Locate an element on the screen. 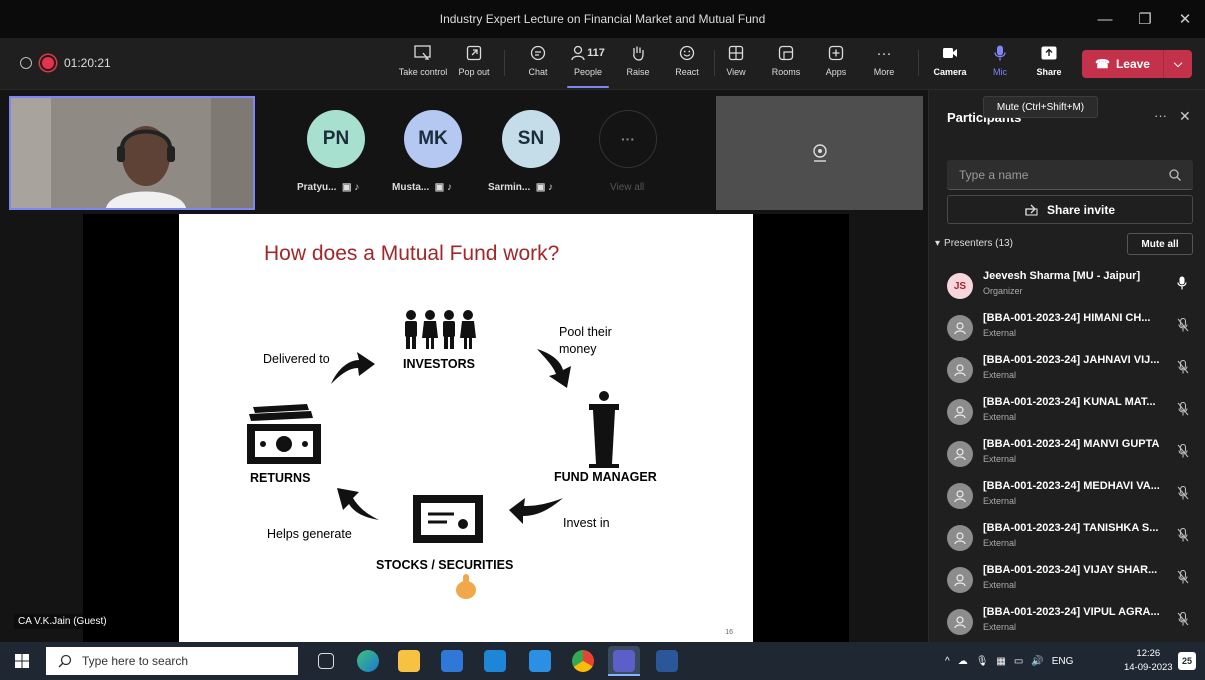 The height and width of the screenshot is (680, 1205). clock: 12:26 14-09-2023 is located at coordinates (1148, 661).